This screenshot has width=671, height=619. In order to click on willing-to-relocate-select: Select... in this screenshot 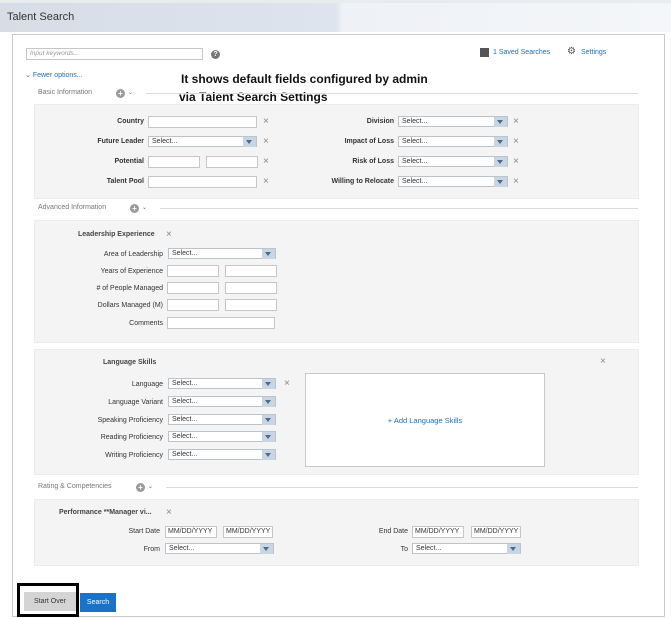, I will do `click(453, 181)`.